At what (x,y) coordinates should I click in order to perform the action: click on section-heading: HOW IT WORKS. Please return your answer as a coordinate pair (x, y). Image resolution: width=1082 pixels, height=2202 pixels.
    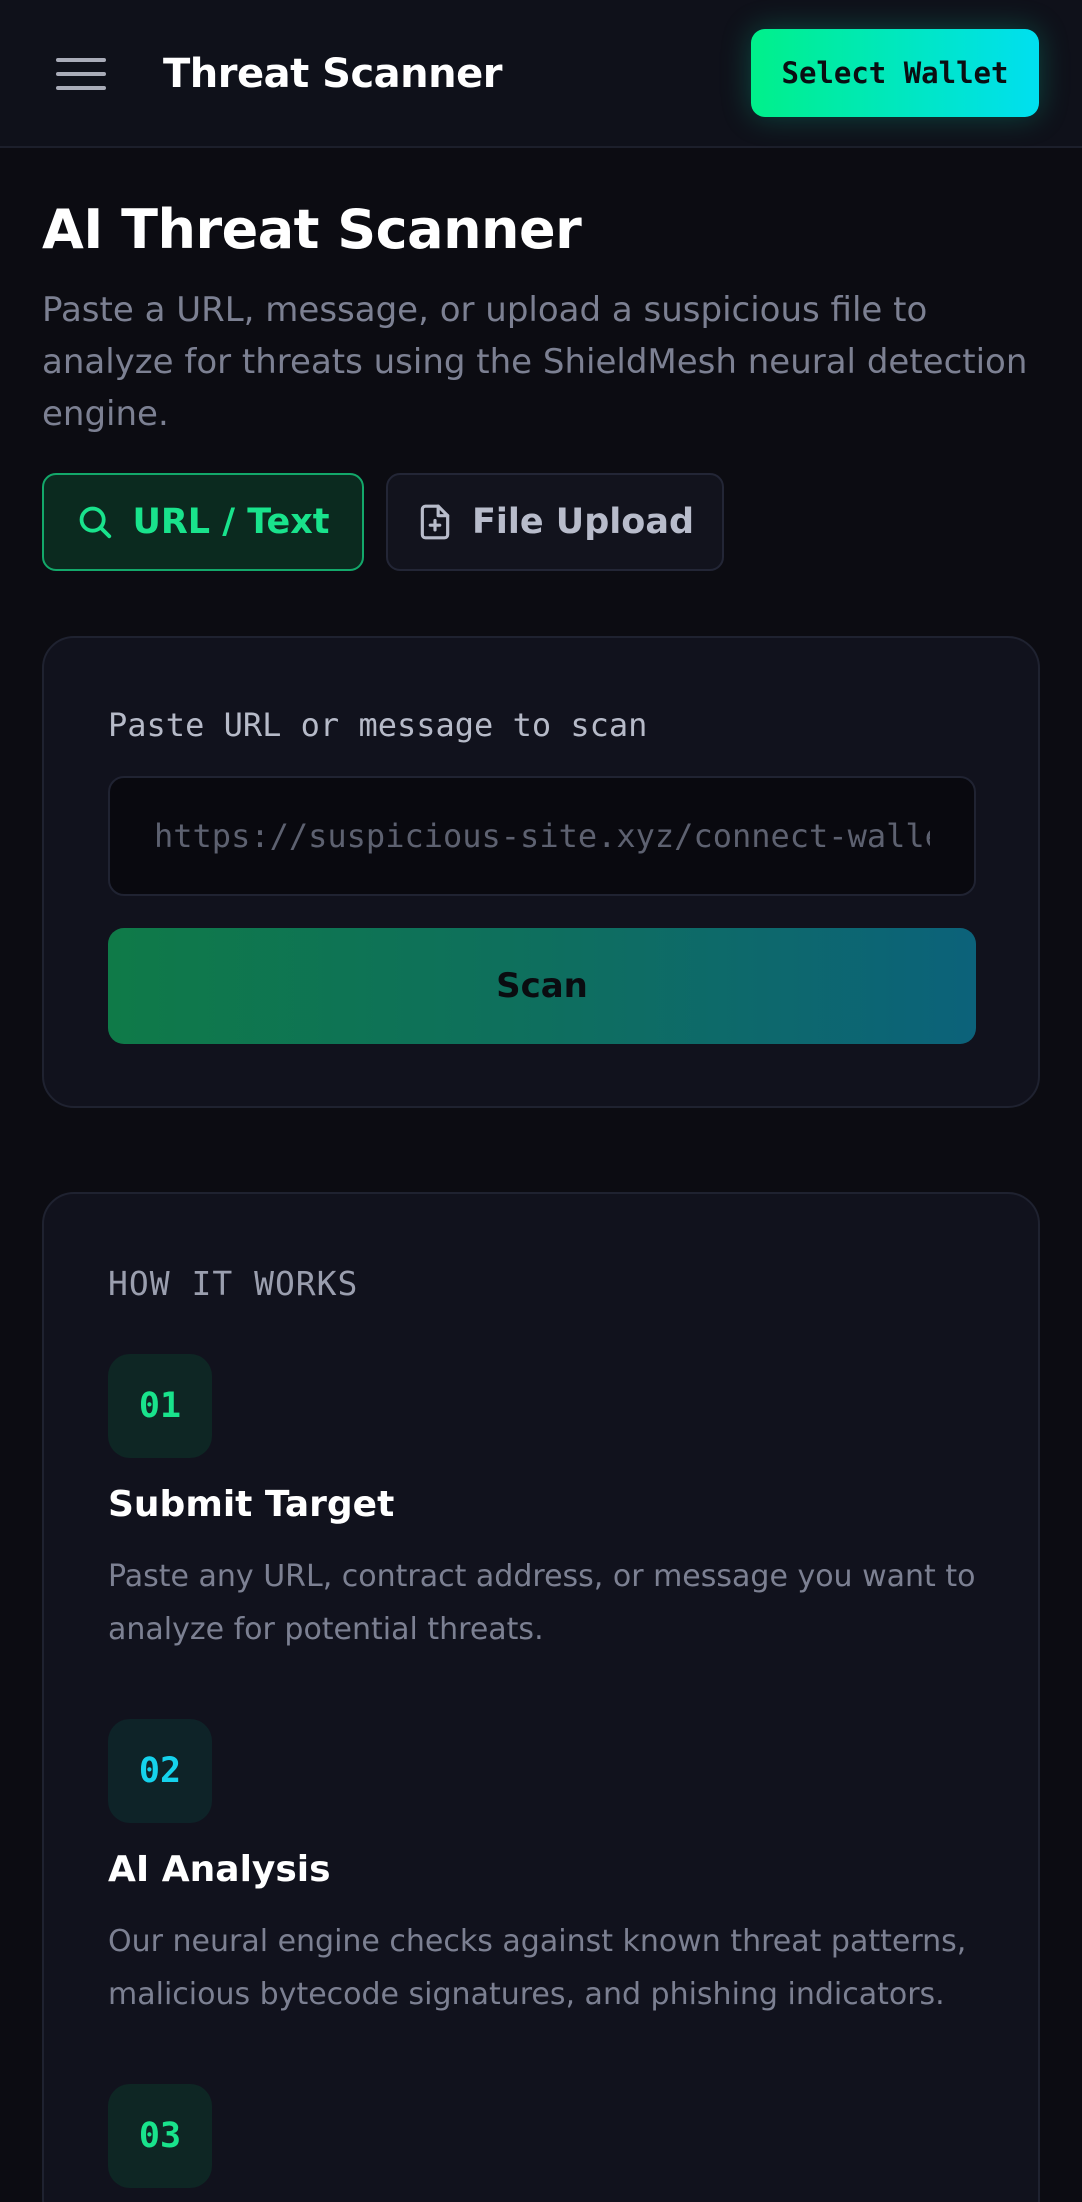
    Looking at the image, I should click on (233, 1283).